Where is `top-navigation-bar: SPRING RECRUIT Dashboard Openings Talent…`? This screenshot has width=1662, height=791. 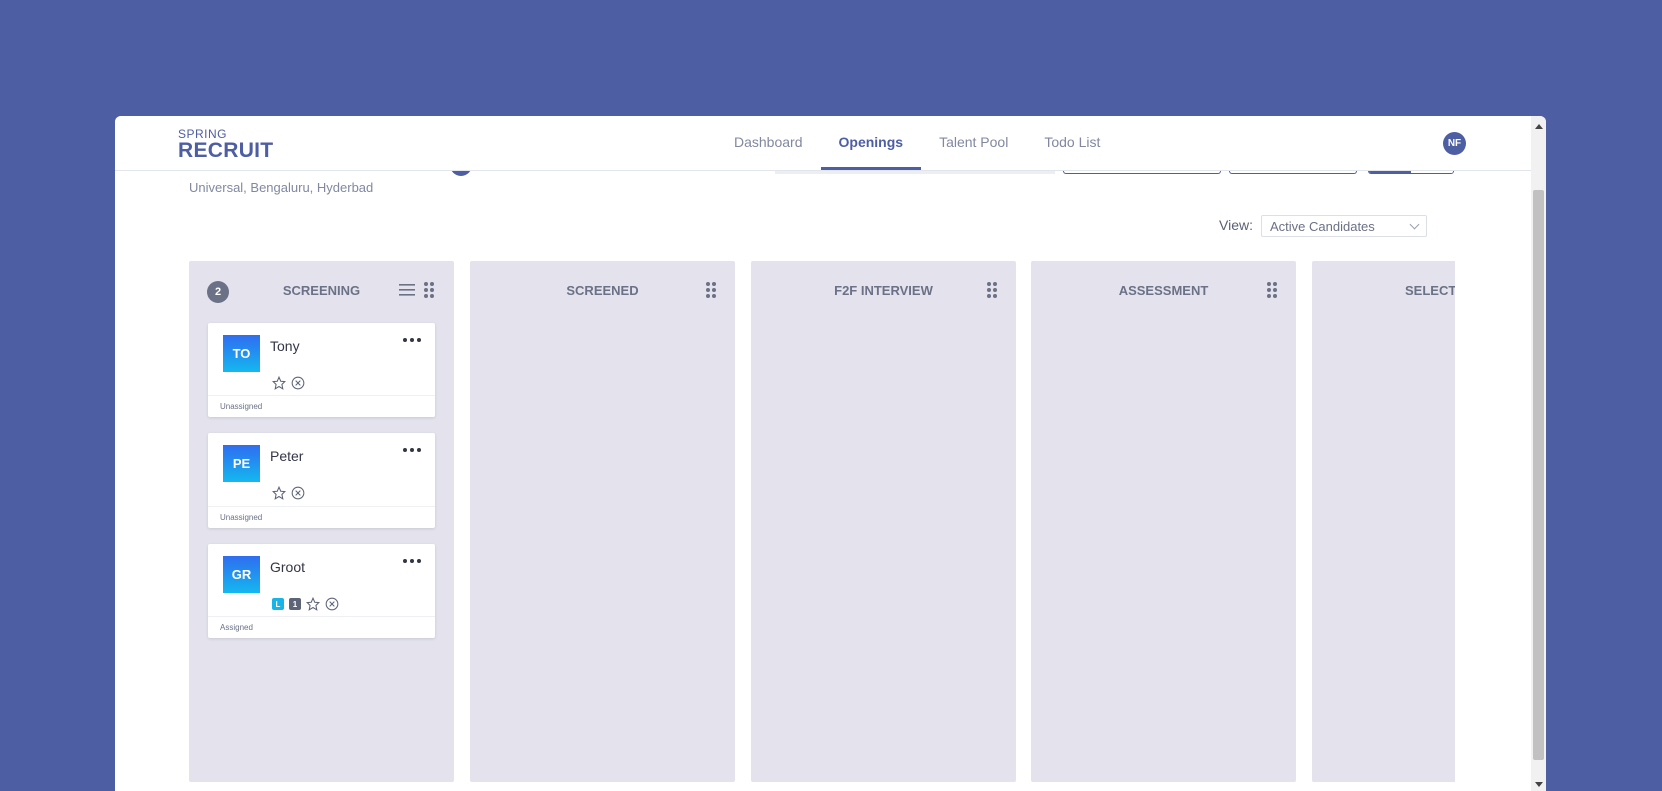 top-navigation-bar: SPRING RECRUIT Dashboard Openings Talent… is located at coordinates (823, 143).